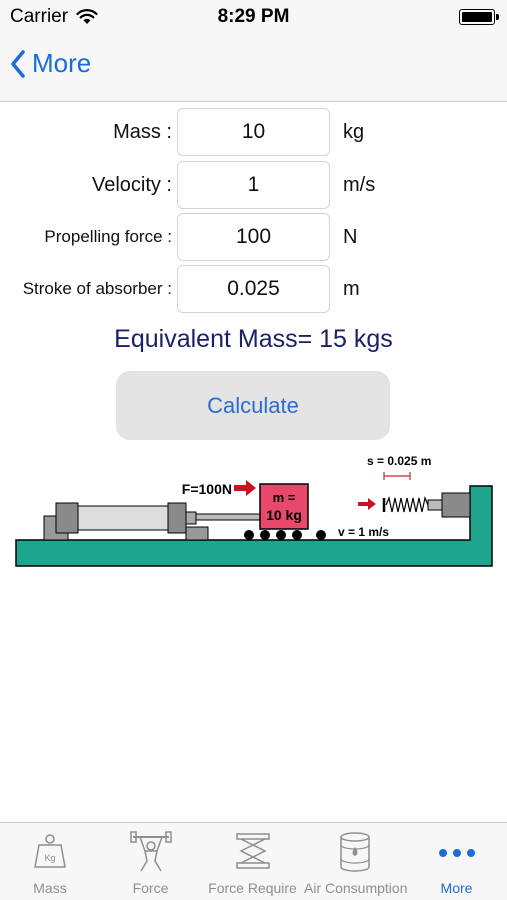  Describe the element at coordinates (456, 888) in the screenshot. I see `tab-more-label: More` at that location.